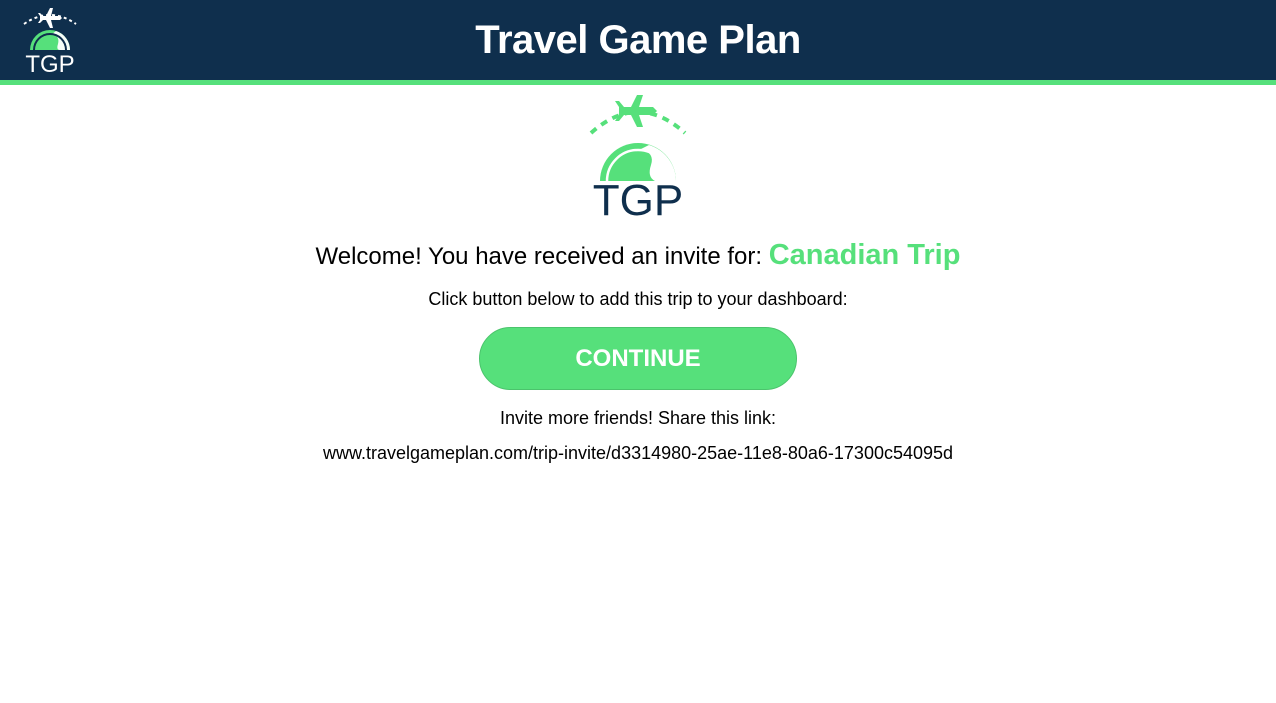  I want to click on continue-button: CONTINUE, so click(638, 358).